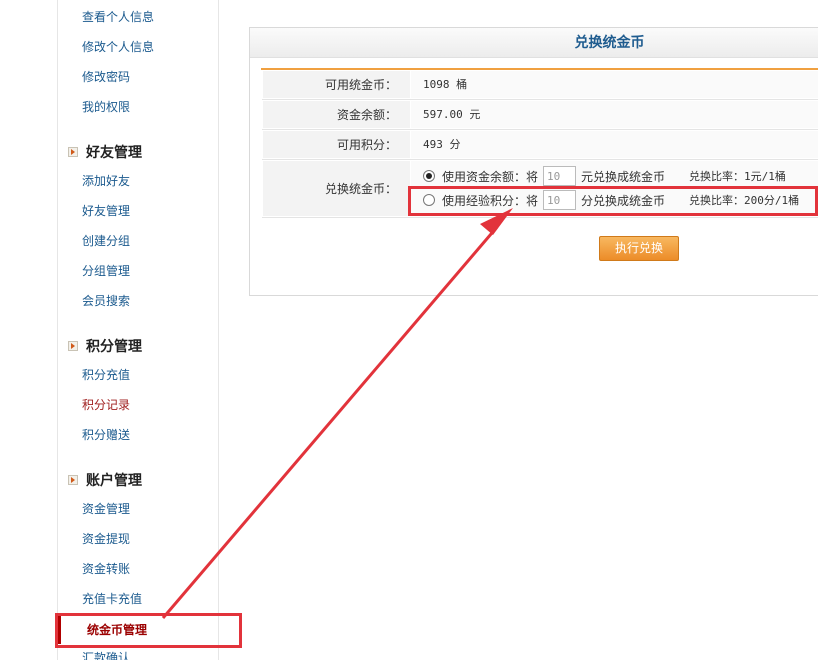 The image size is (818, 660). I want to click on section-friends-title: 好友管理, so click(114, 153).